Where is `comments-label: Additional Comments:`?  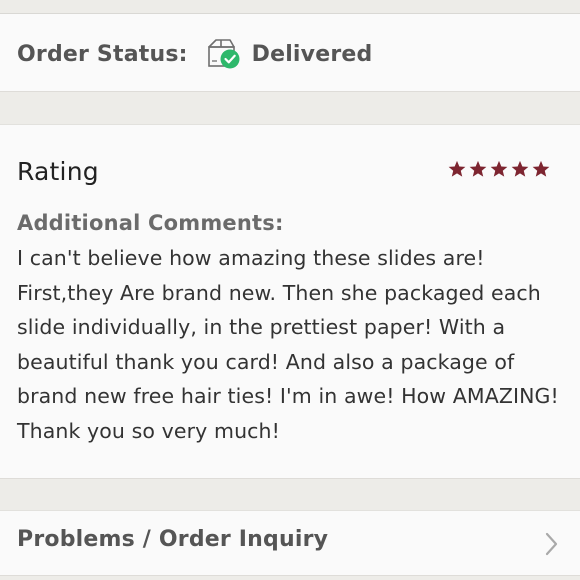
comments-label: Additional Comments: is located at coordinates (150, 223).